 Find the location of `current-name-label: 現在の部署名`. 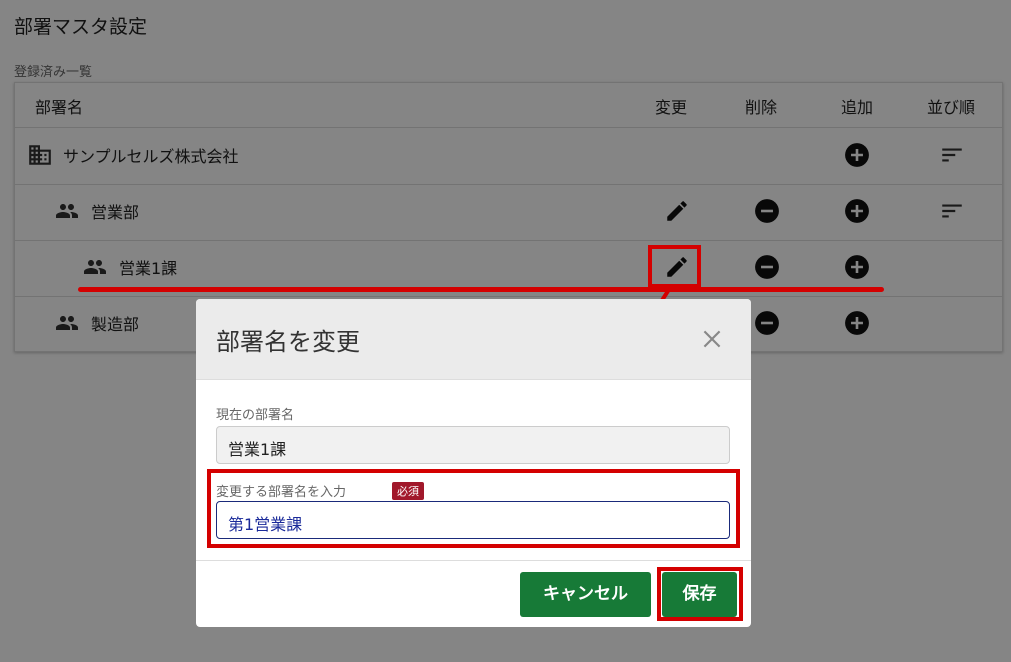

current-name-label: 現在の部署名 is located at coordinates (255, 415).